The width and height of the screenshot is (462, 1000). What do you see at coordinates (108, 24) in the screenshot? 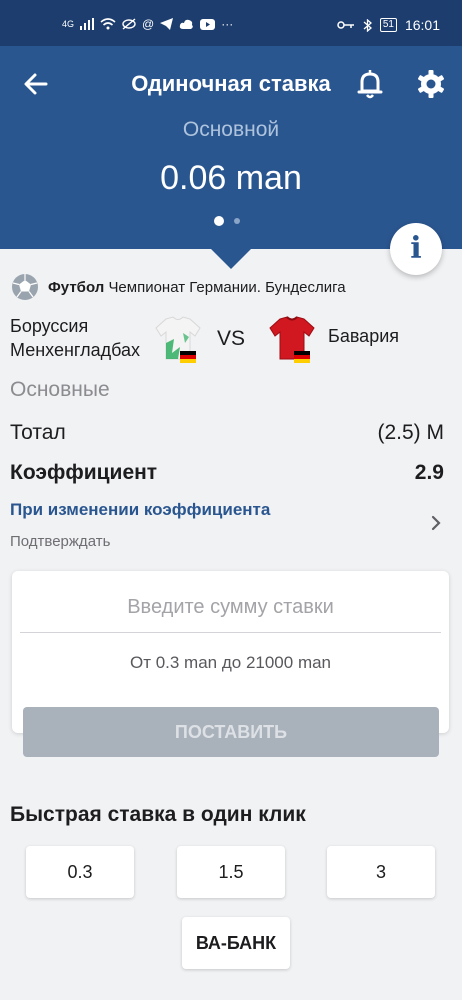
I see `wifi-icon` at bounding box center [108, 24].